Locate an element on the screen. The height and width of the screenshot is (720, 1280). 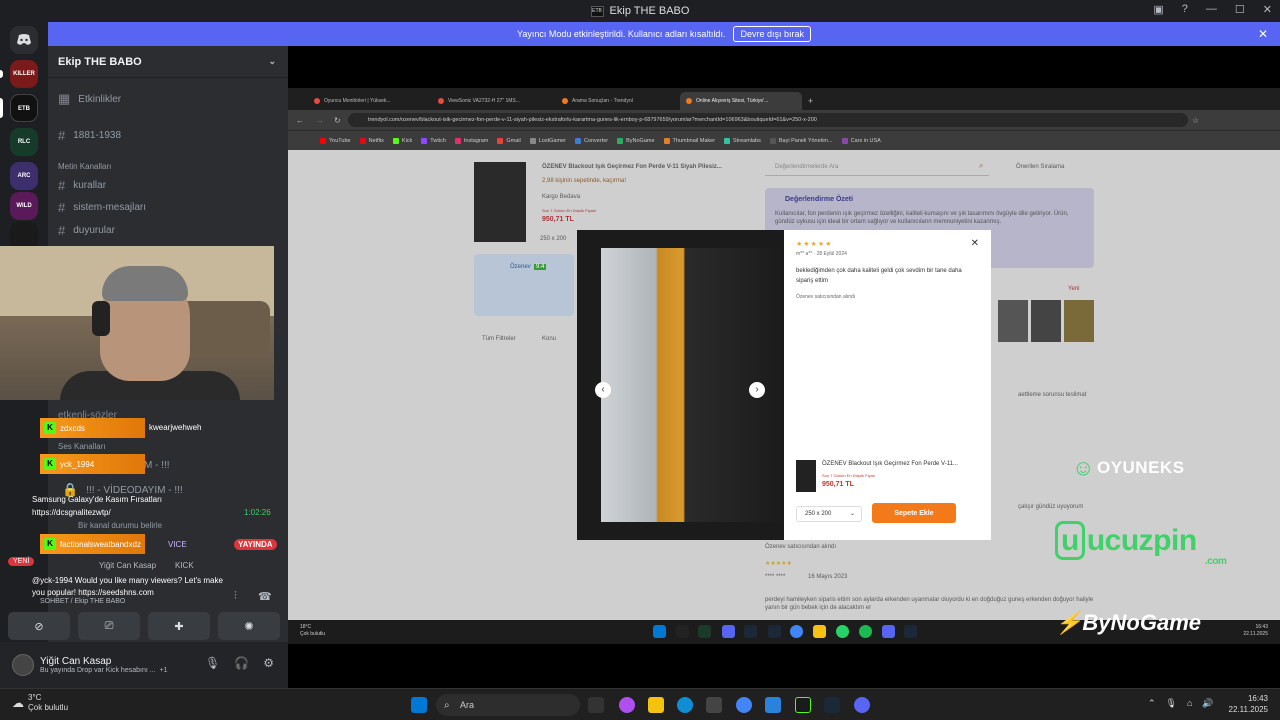
bookmark: Thumbnail Maker is located at coordinates (689, 140).